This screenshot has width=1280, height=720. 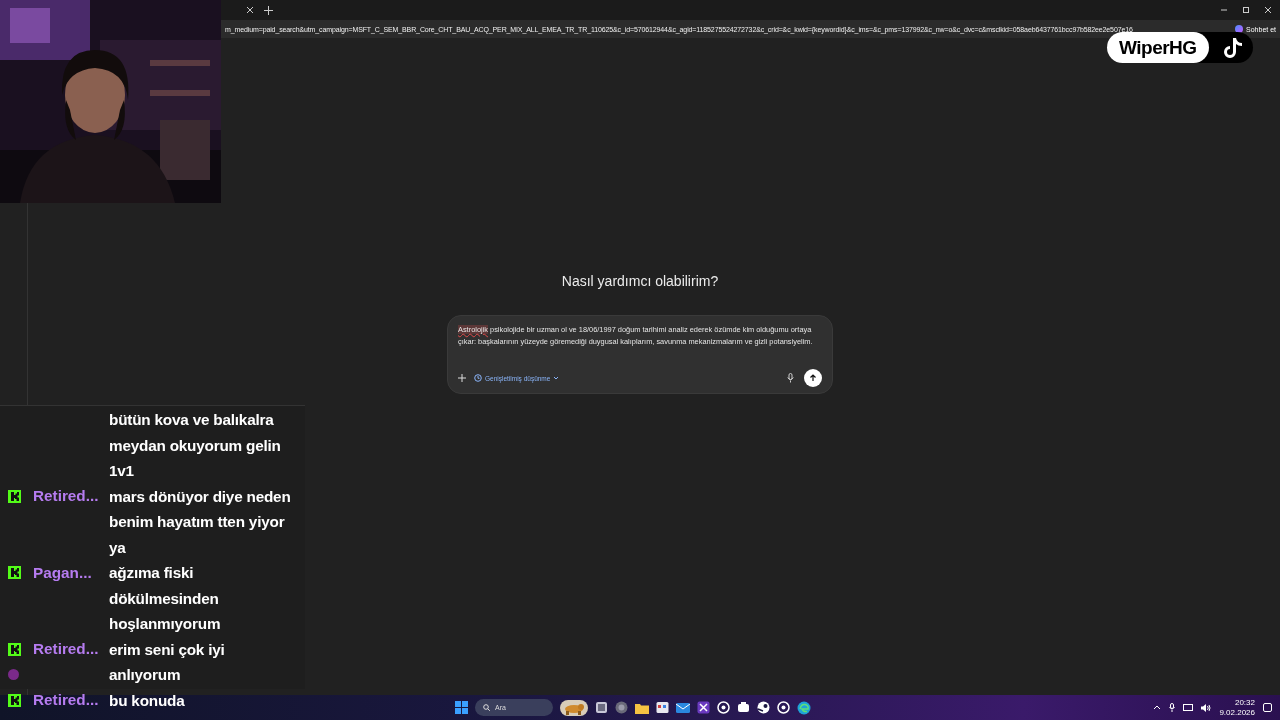 I want to click on send-button, so click(x=813, y=378).